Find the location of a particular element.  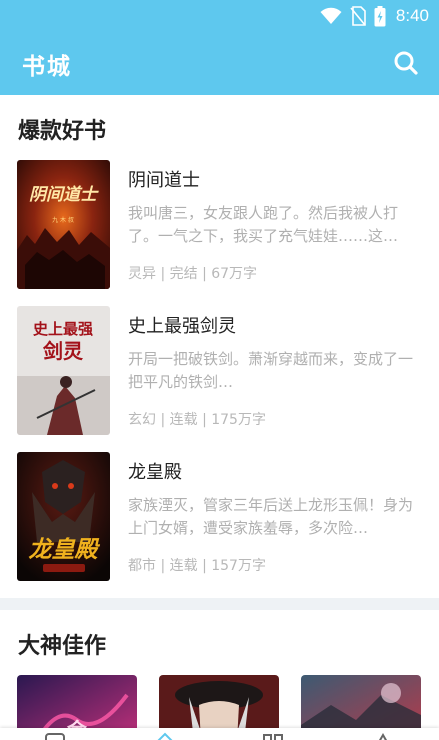

book-meta: 灵异 | 完结 | 67万字 is located at coordinates (193, 274).